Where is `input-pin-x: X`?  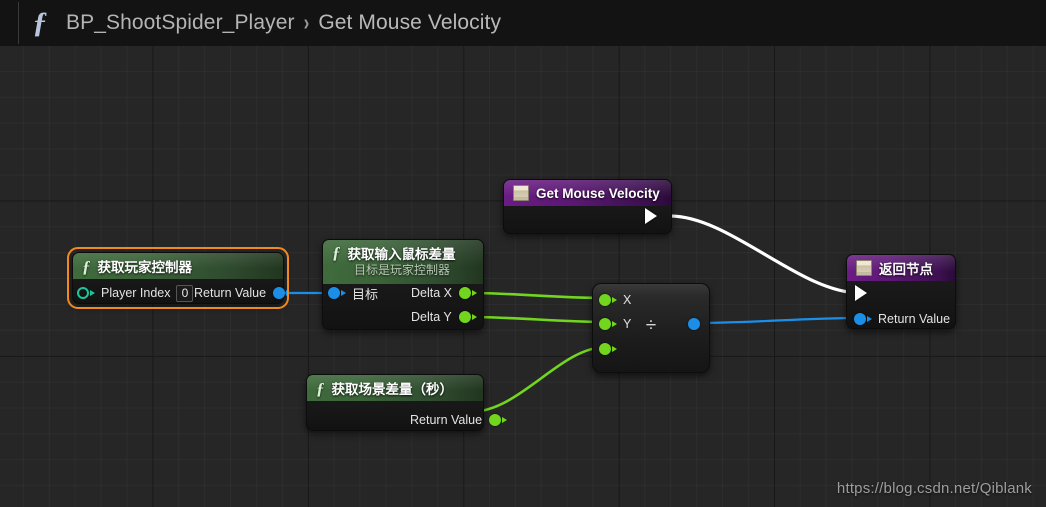
input-pin-x: X is located at coordinates (615, 300).